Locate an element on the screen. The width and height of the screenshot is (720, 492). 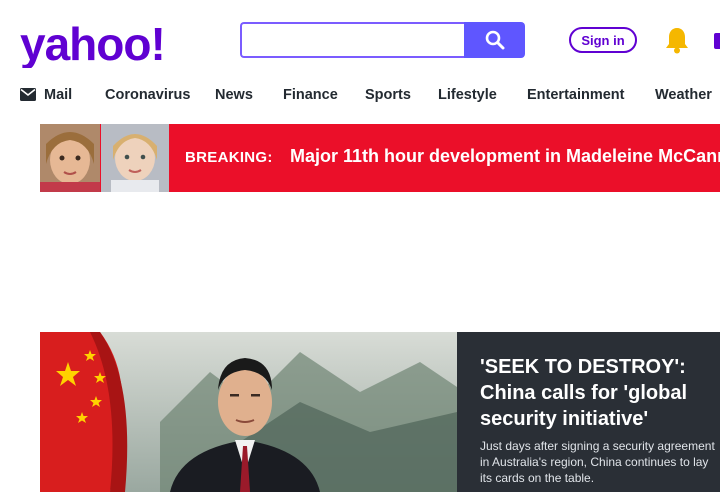
nav-item-news: News is located at coordinates (234, 95).